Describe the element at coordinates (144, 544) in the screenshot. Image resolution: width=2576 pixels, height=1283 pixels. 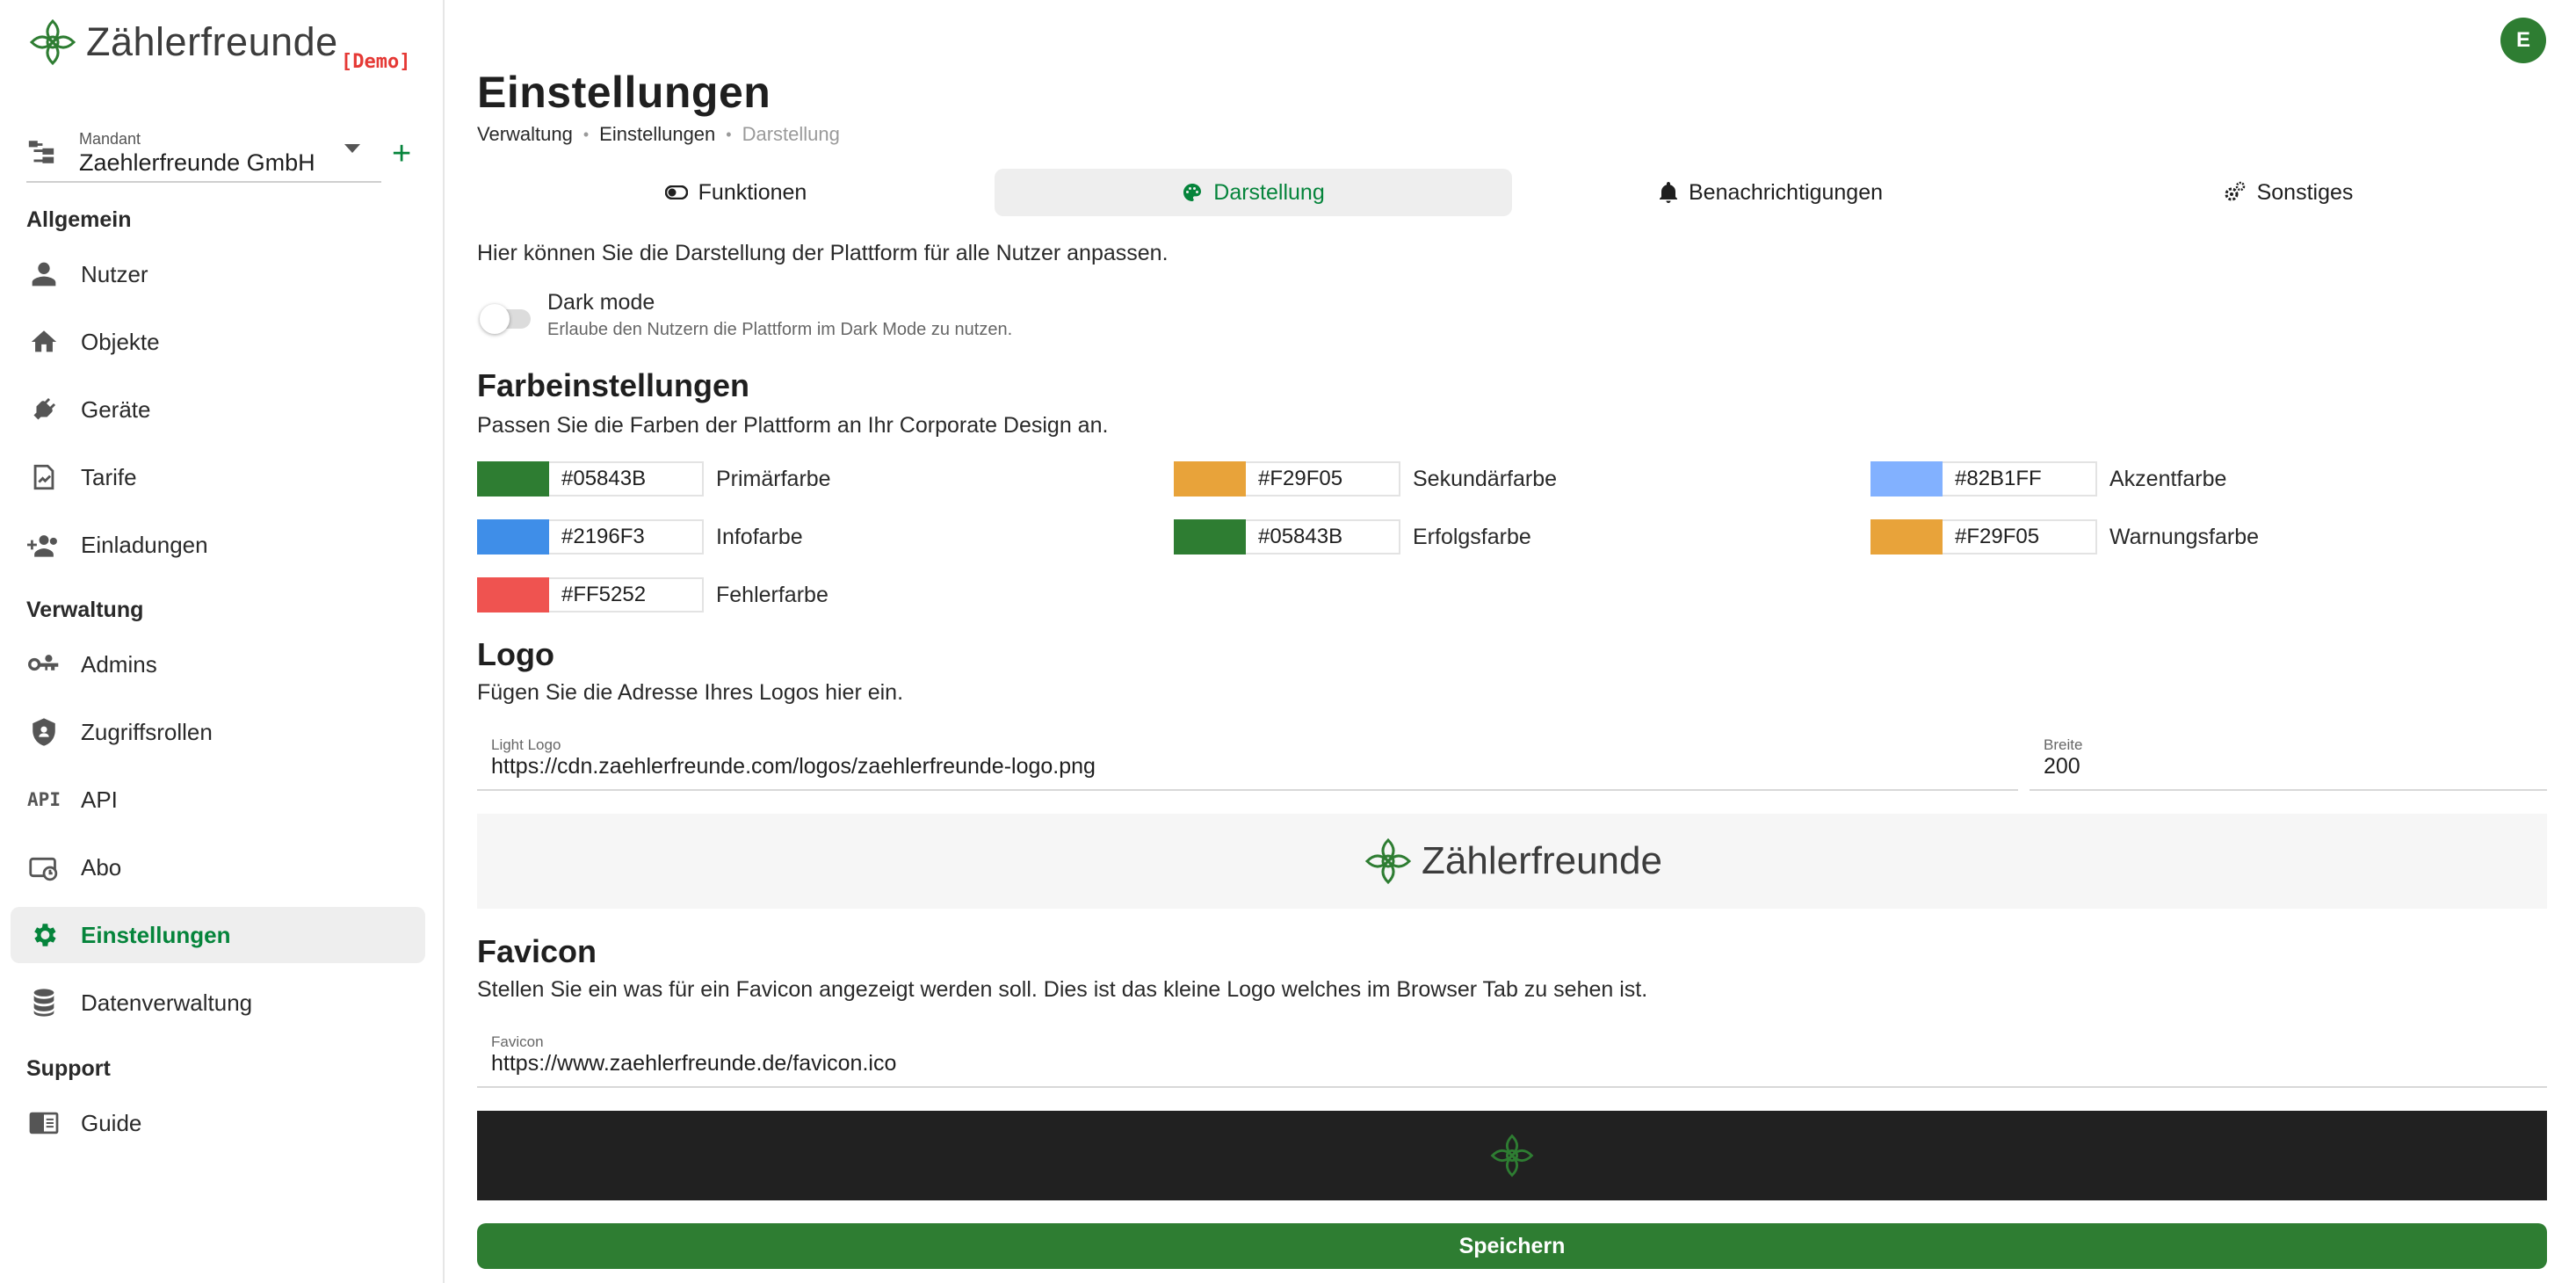
I see `sidebar-item-label: Einladungen` at that location.